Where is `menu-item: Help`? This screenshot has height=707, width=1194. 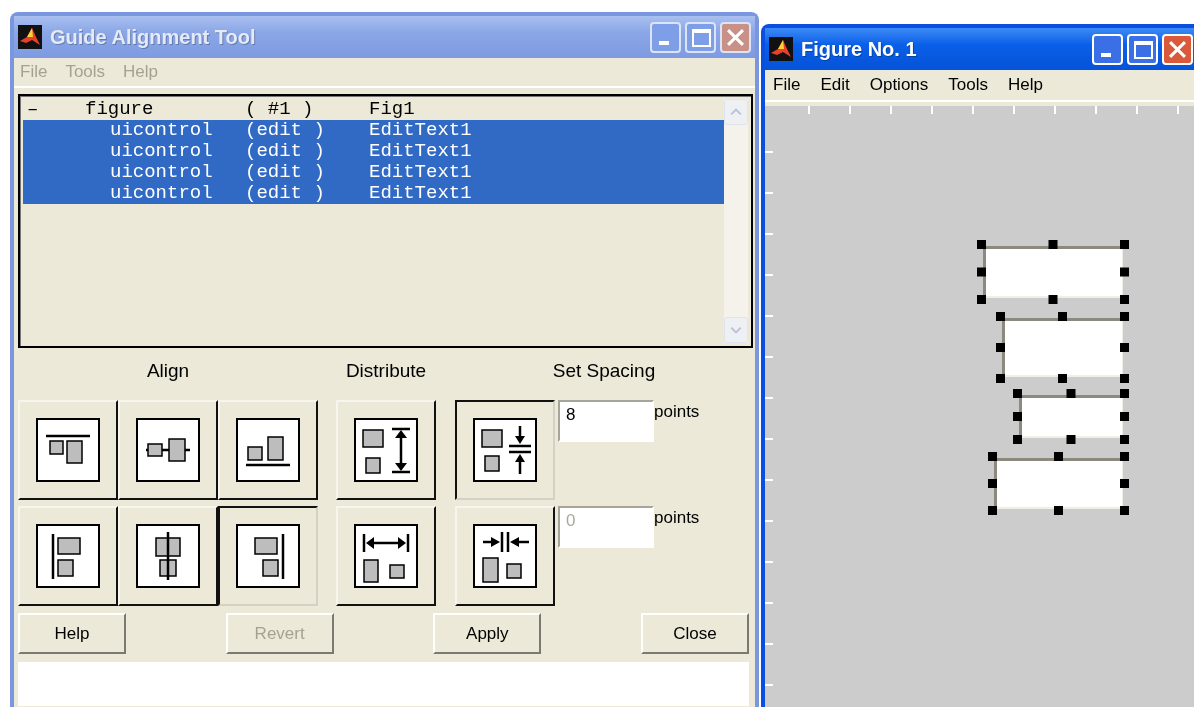 menu-item: Help is located at coordinates (1025, 85).